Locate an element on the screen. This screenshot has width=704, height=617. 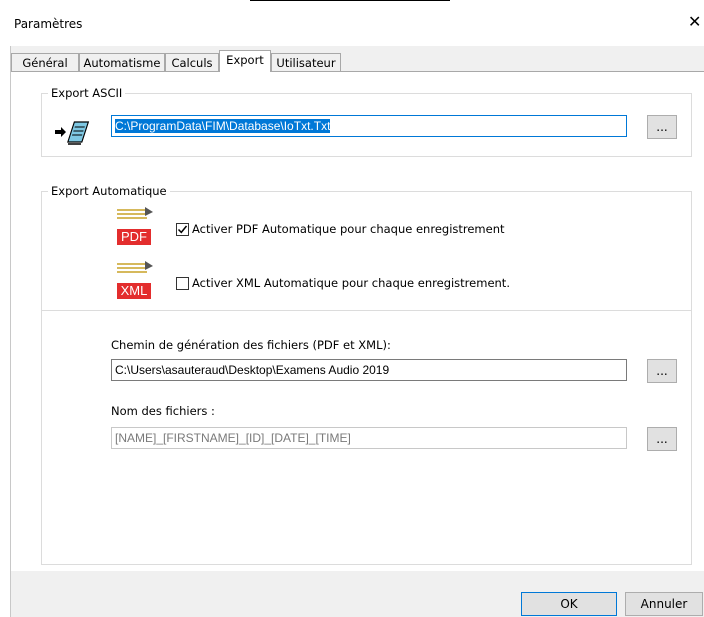
cancel-button: Annuler is located at coordinates (664, 604).